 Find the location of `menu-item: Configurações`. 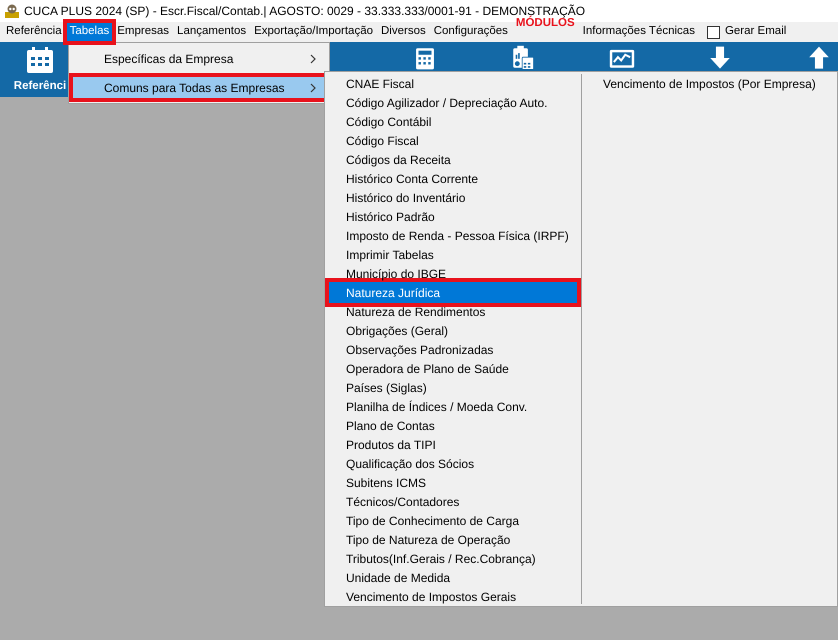

menu-item: Configurações is located at coordinates (471, 32).